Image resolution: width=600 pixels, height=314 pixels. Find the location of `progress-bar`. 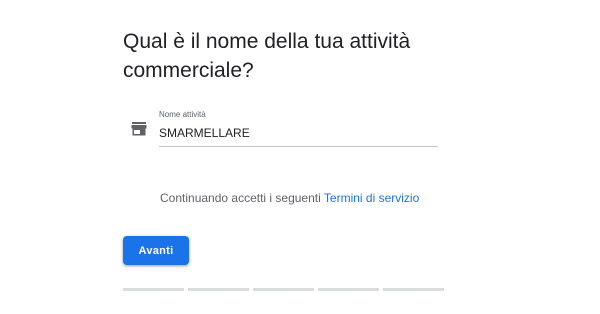

progress-bar is located at coordinates (283, 289).